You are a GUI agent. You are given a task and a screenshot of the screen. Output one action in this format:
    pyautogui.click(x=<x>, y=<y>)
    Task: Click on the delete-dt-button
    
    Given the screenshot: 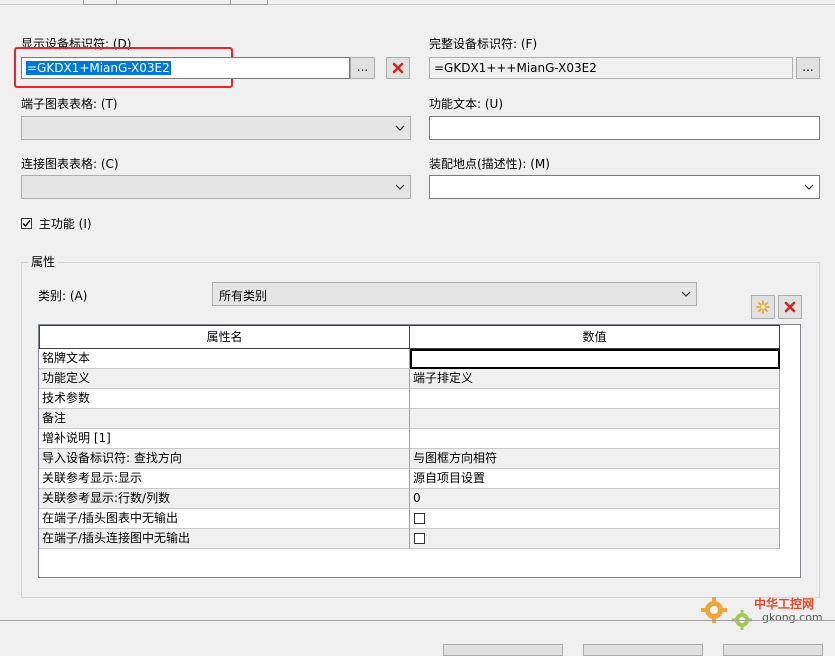 What is the action you would take?
    pyautogui.click(x=398, y=68)
    